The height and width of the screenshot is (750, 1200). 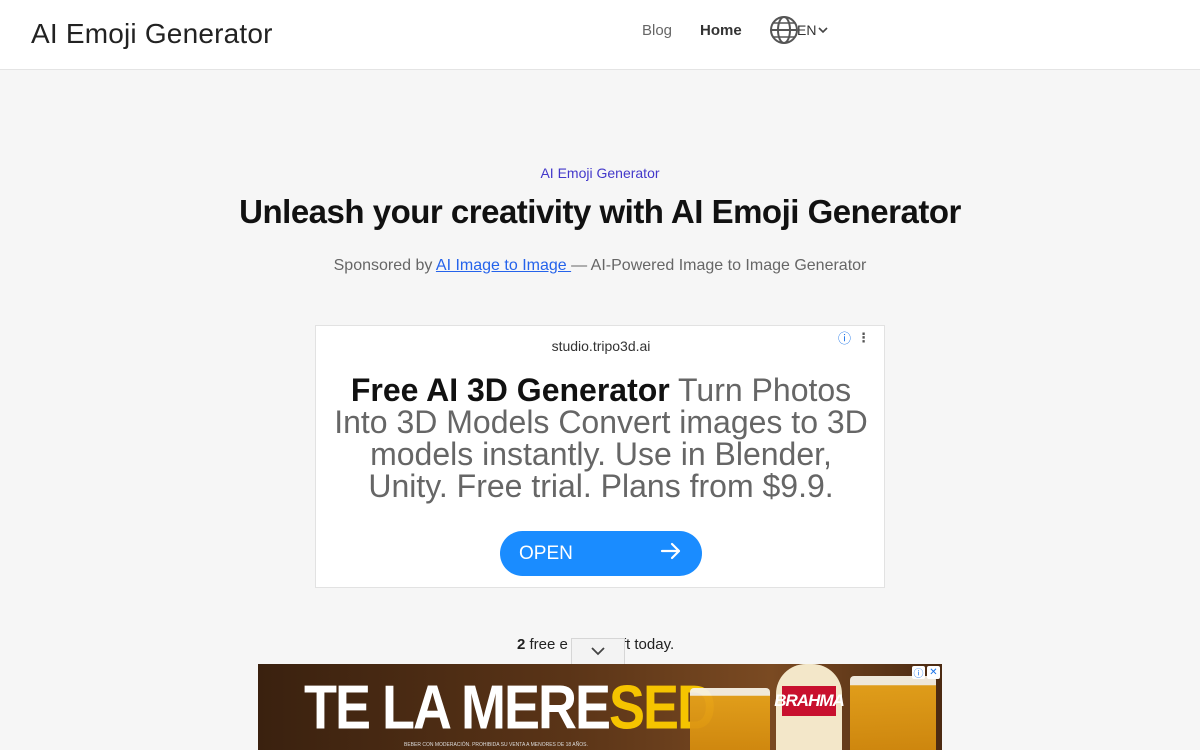 I want to click on beer-bottle-image: BRAHMA, so click(x=809, y=707).